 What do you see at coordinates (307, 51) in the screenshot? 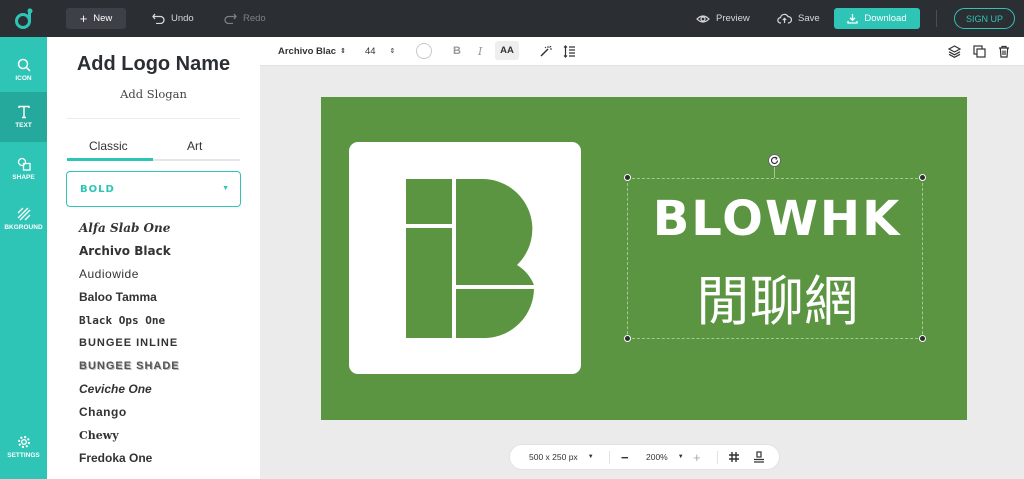
I see `font-family-value: Archivo Blac` at bounding box center [307, 51].